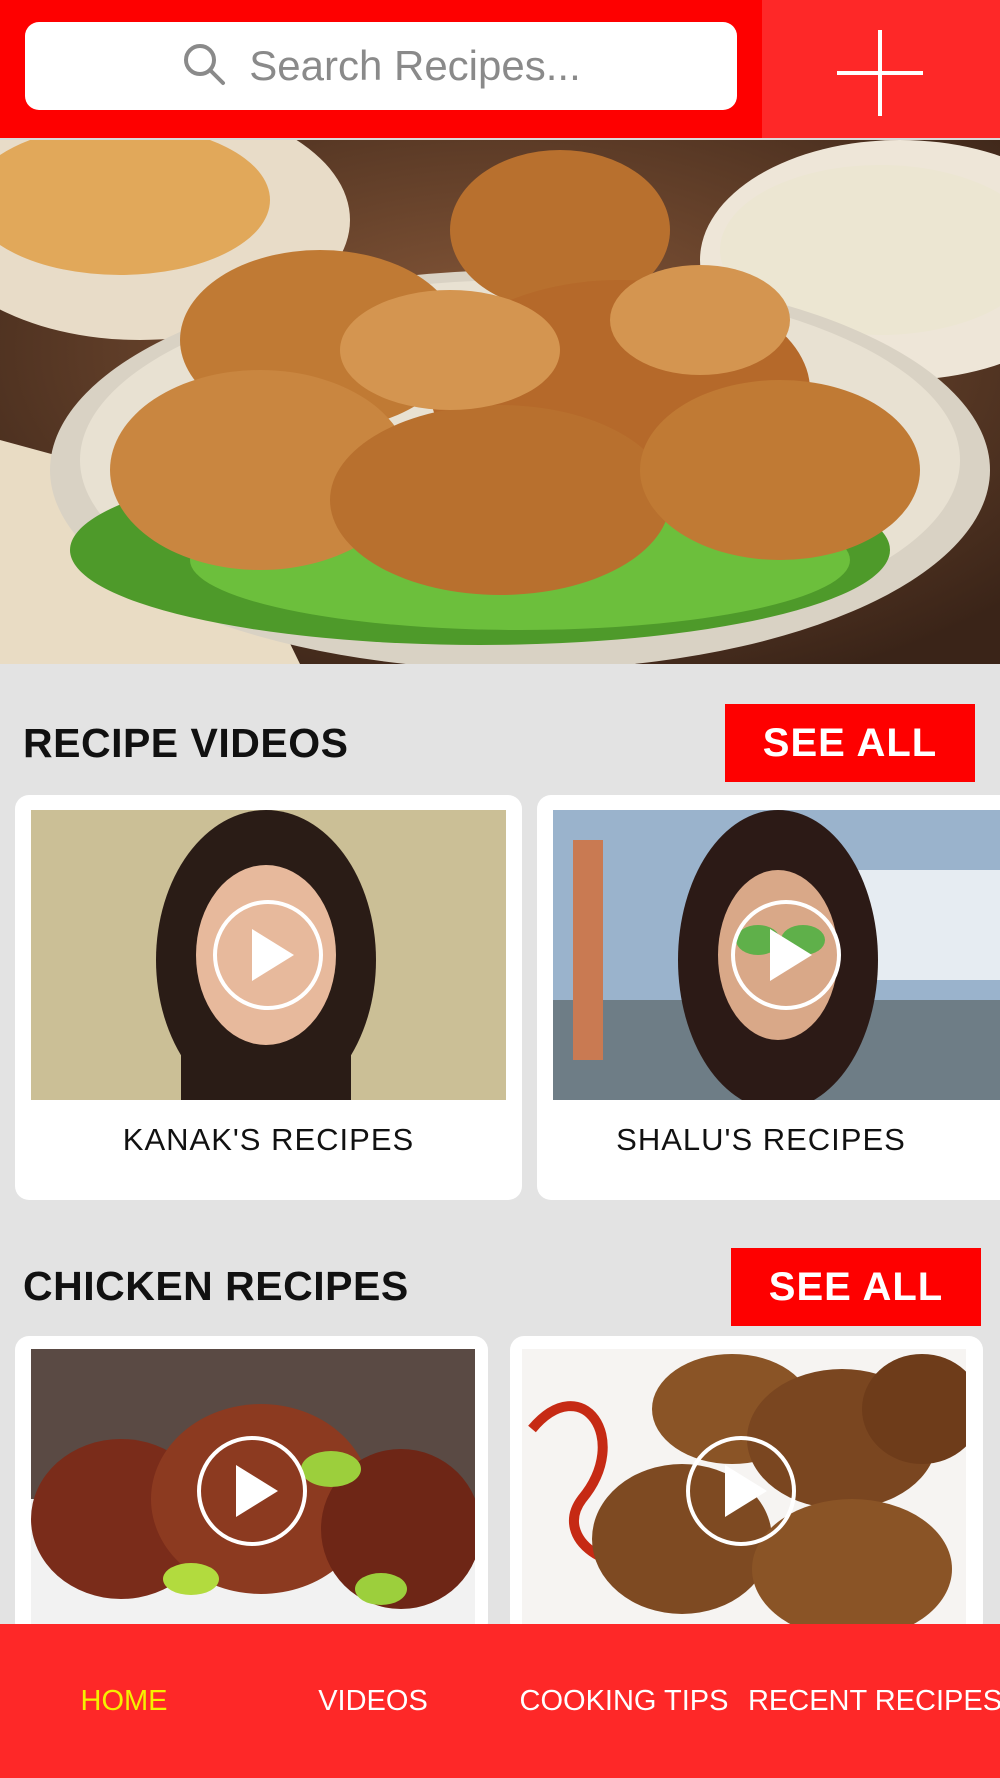 This screenshot has height=1778, width=1000. What do you see at coordinates (186, 743) in the screenshot?
I see `section-title-recipe-videos: RECIPE VIDEOS` at bounding box center [186, 743].